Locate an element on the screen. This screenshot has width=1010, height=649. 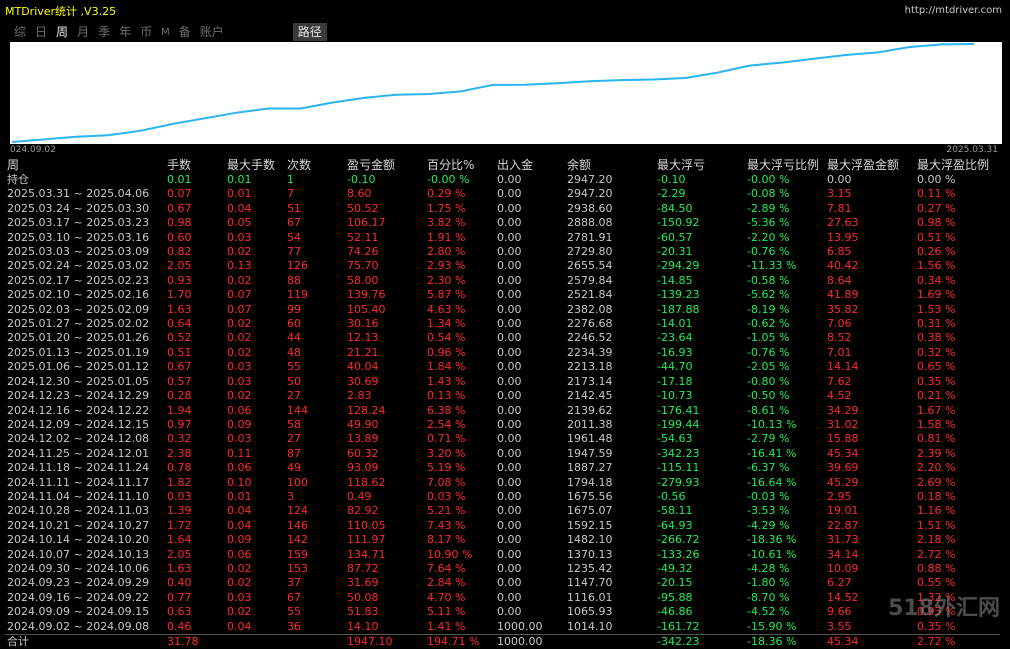
table-cell is located at coordinates (255, 642).